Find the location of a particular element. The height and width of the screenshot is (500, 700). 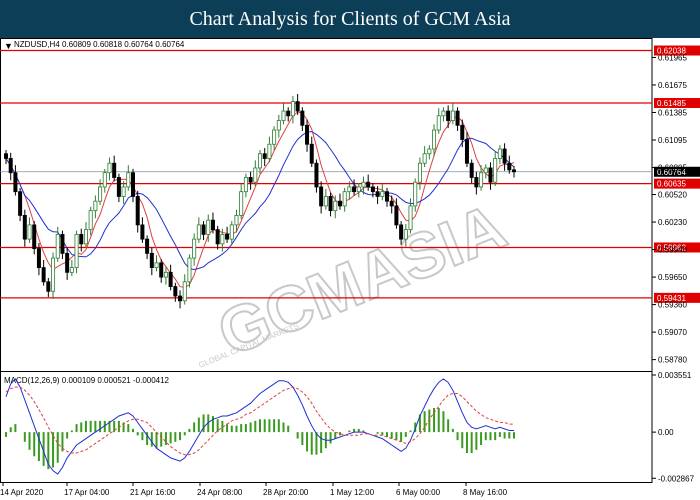

price-tick-label: 0.59650 is located at coordinates (672, 277).